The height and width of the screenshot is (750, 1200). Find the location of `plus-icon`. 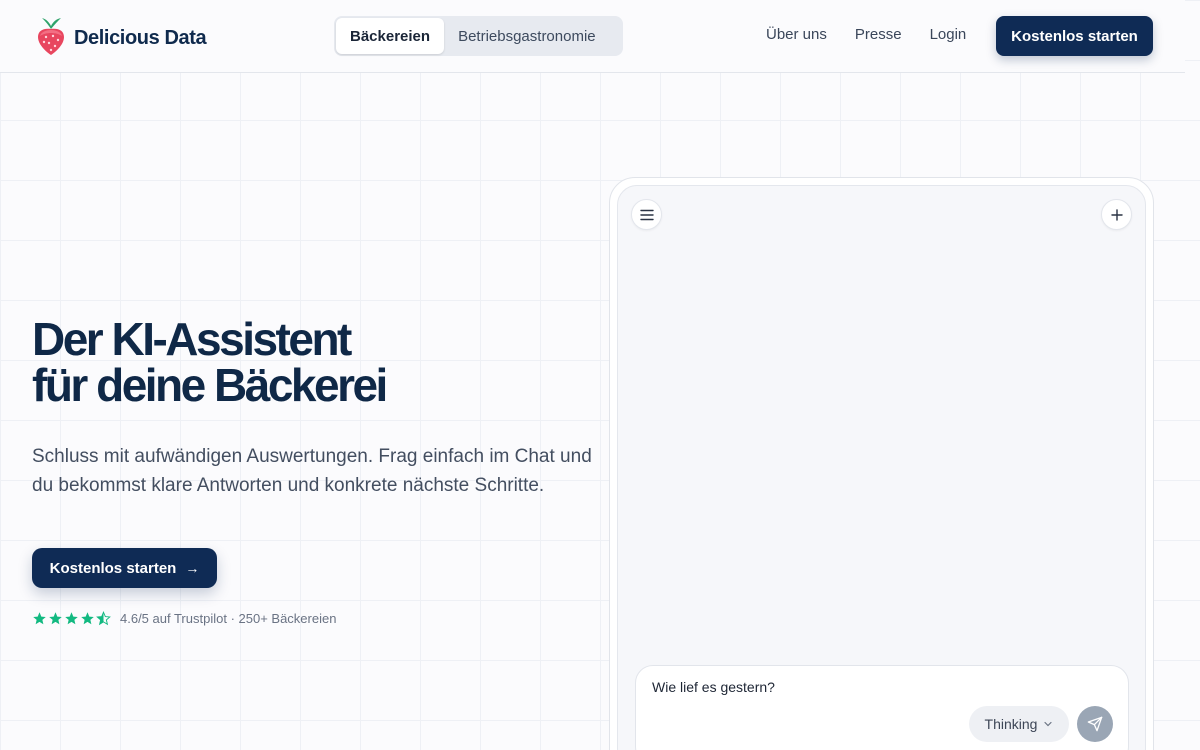

plus-icon is located at coordinates (1116, 214).